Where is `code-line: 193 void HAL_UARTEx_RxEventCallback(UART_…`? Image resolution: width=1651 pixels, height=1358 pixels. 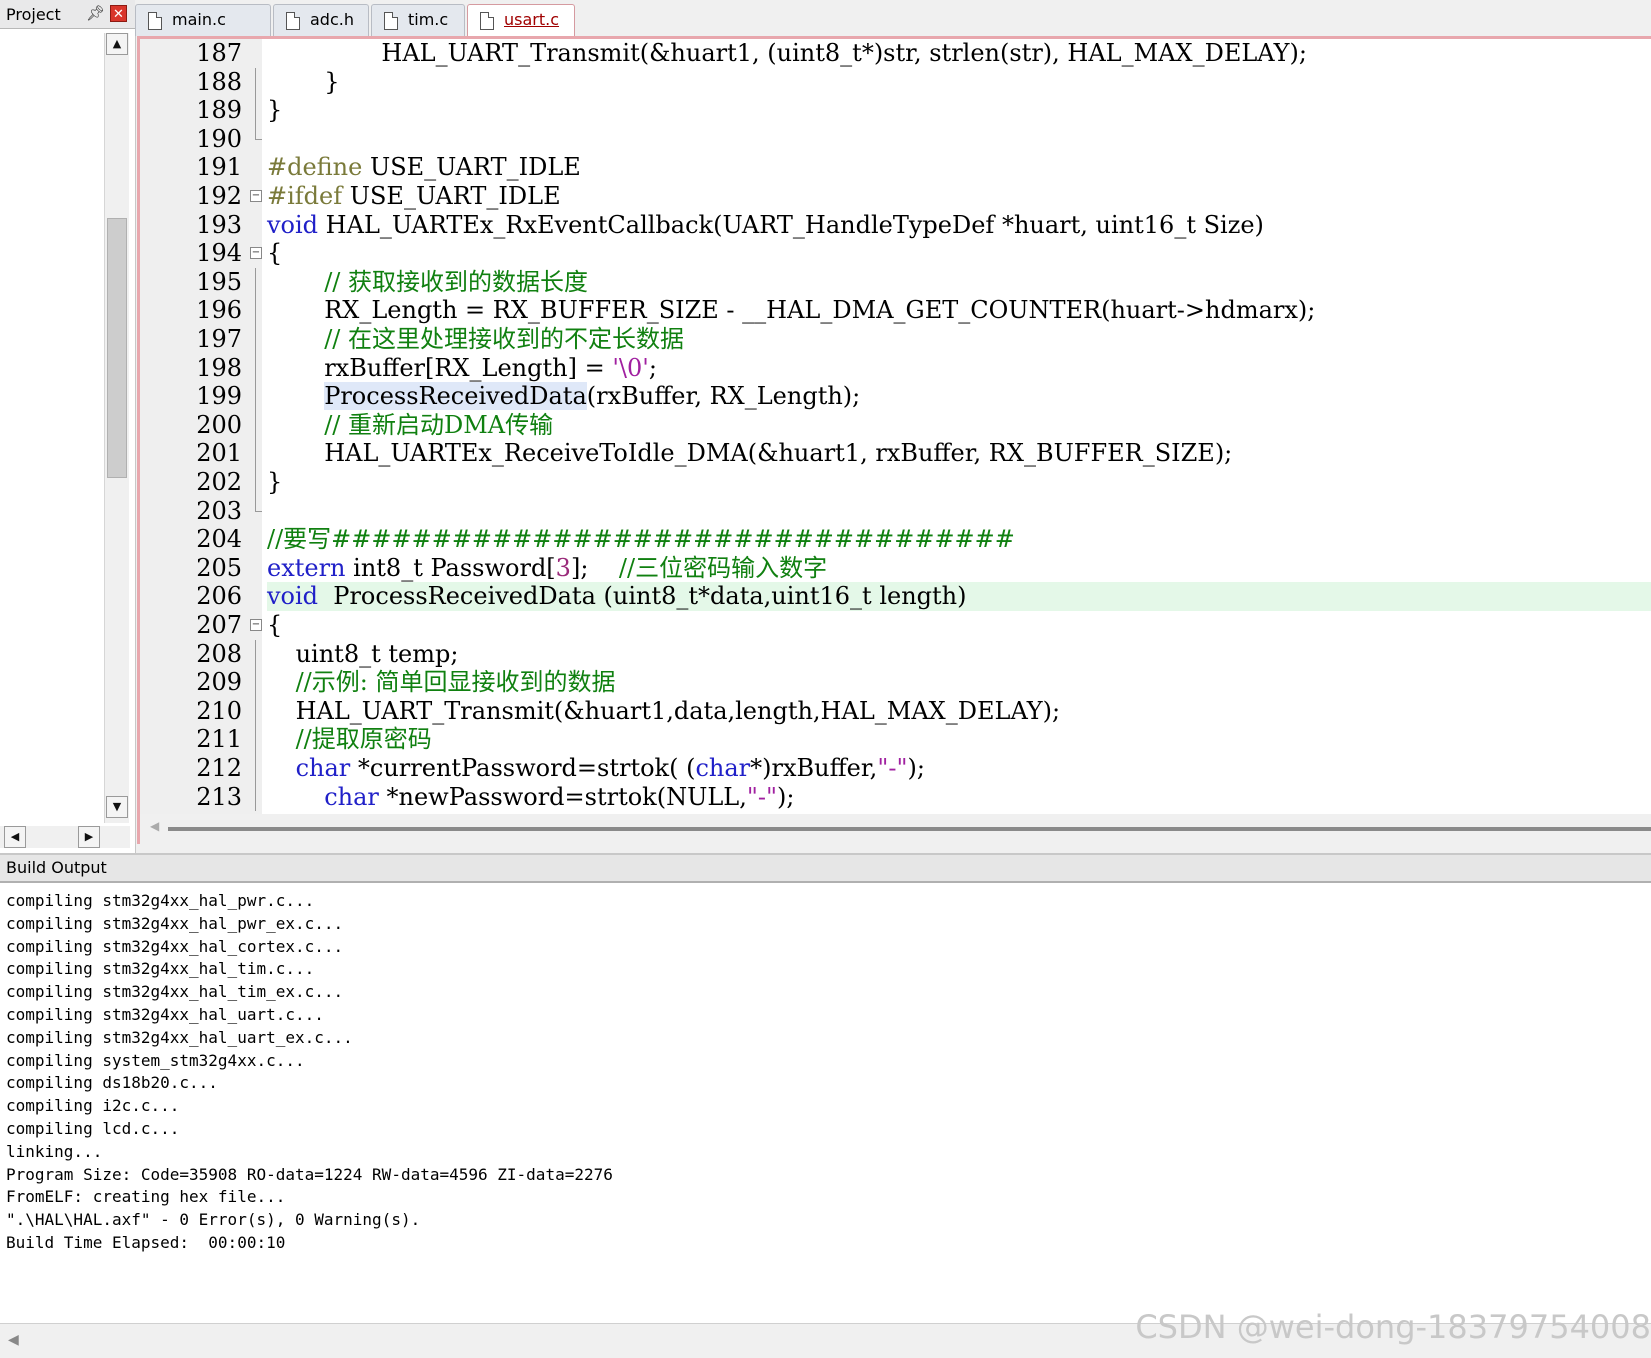
code-line: 193 void HAL_UARTEx_RxEventCallback(UART_… is located at coordinates (895, 225).